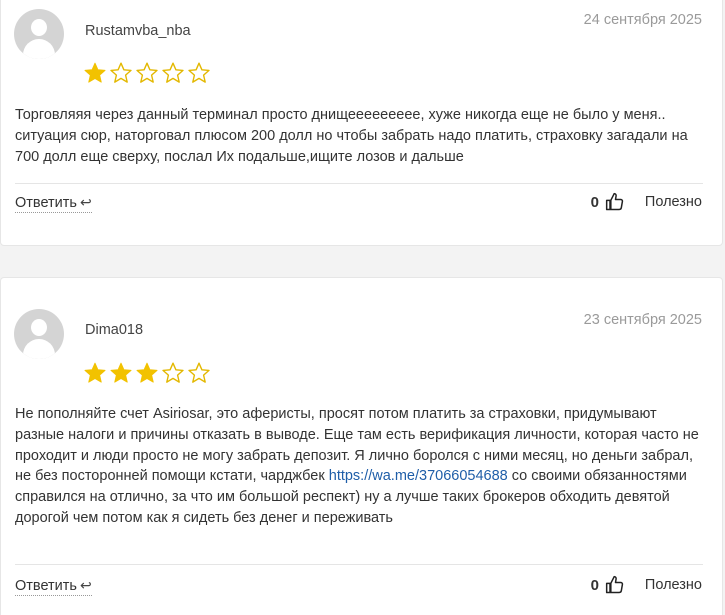  I want to click on review-author: Rustamvba_nba, so click(138, 31).